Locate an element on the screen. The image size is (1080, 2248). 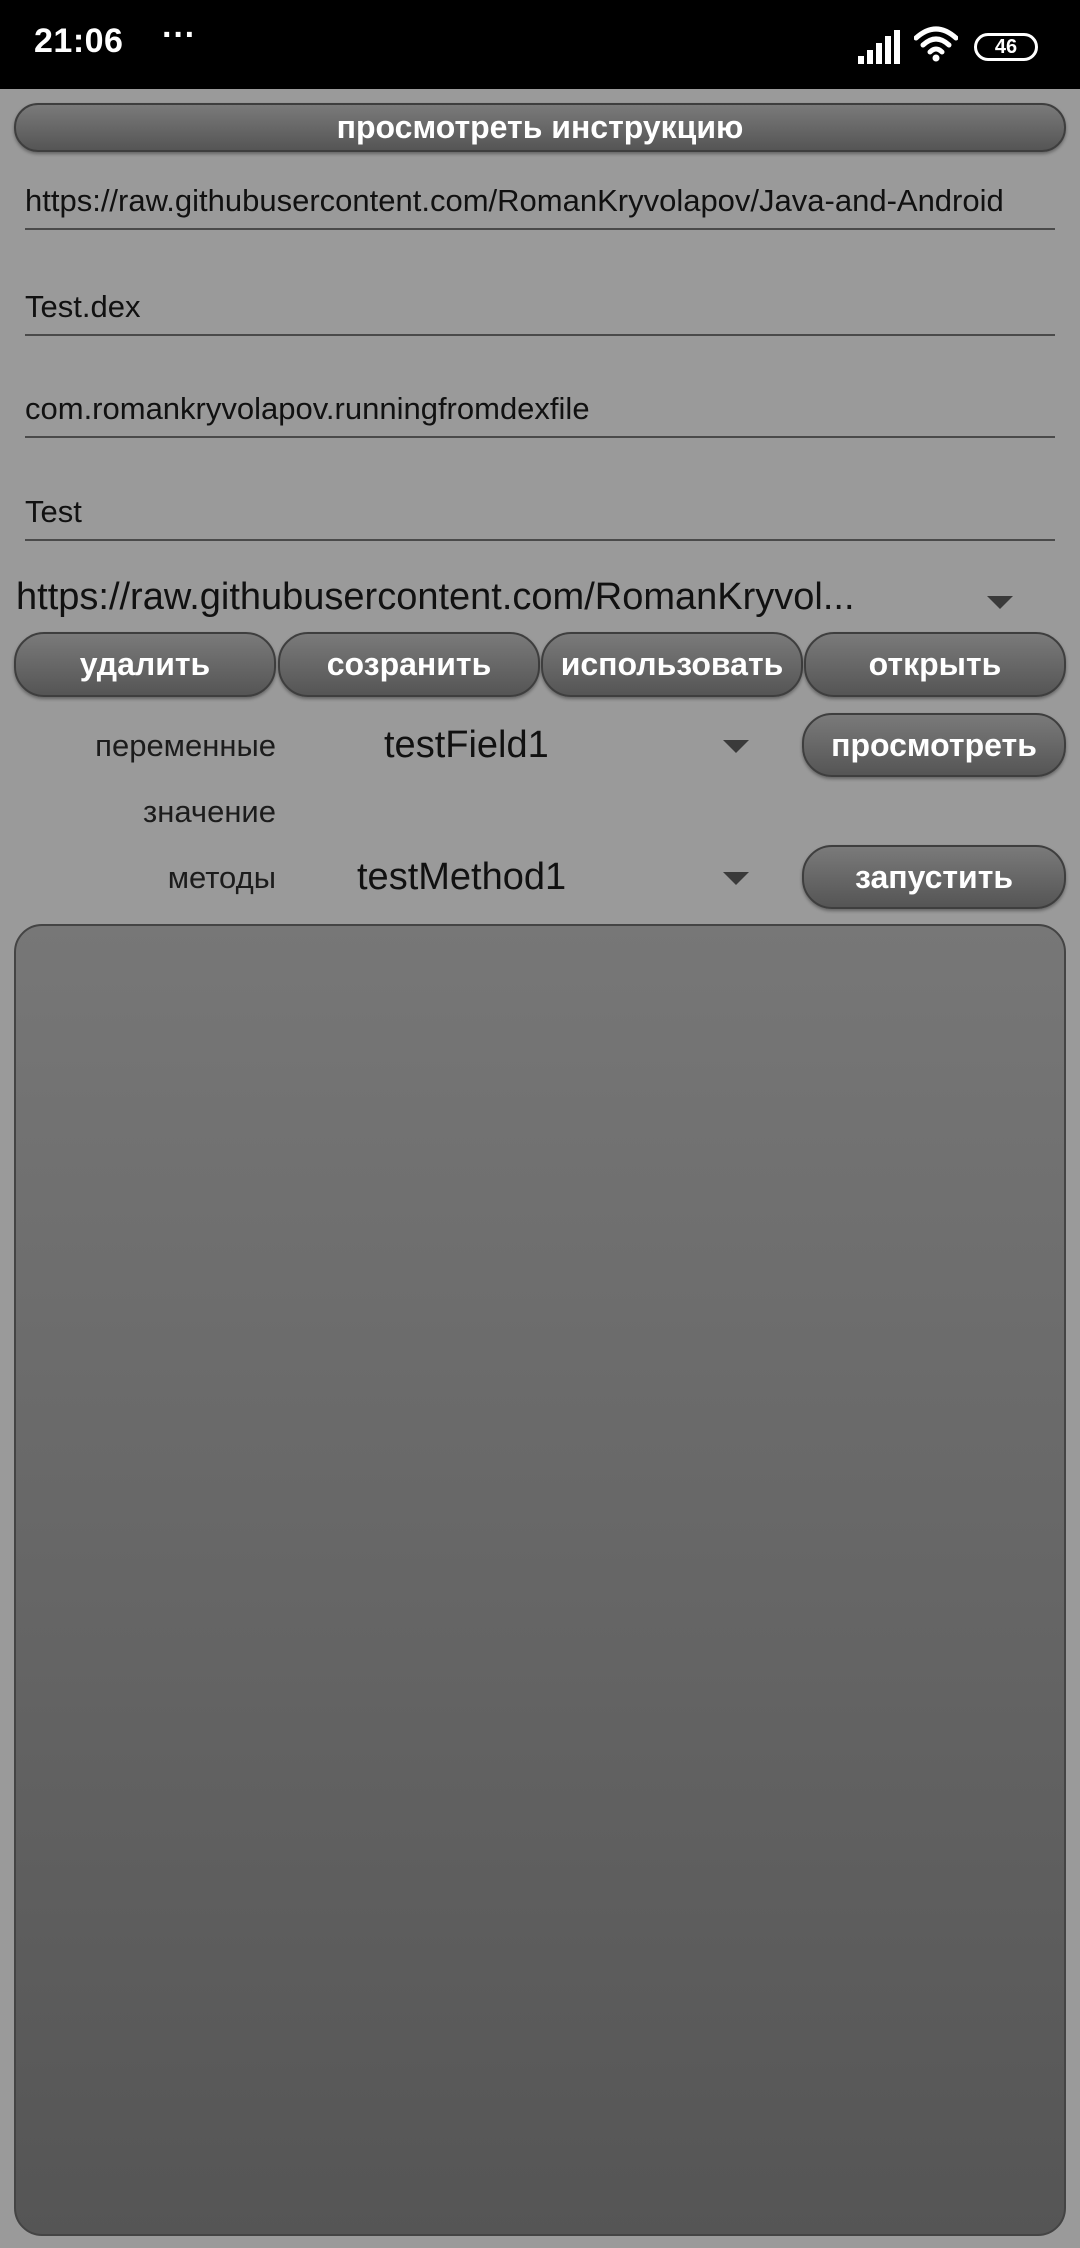
use-button: использовать is located at coordinates (672, 664).